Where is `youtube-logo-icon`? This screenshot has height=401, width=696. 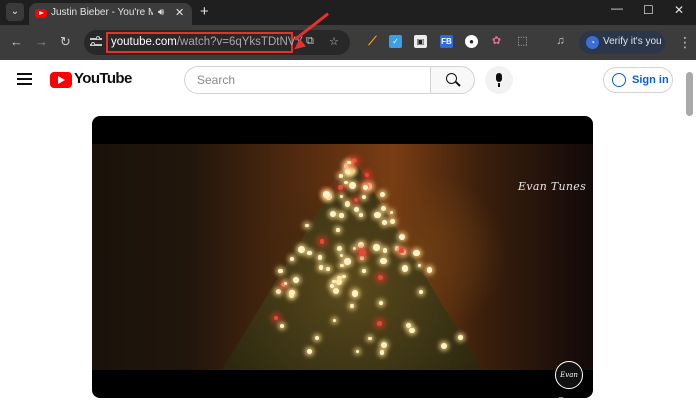 youtube-logo-icon is located at coordinates (61, 80).